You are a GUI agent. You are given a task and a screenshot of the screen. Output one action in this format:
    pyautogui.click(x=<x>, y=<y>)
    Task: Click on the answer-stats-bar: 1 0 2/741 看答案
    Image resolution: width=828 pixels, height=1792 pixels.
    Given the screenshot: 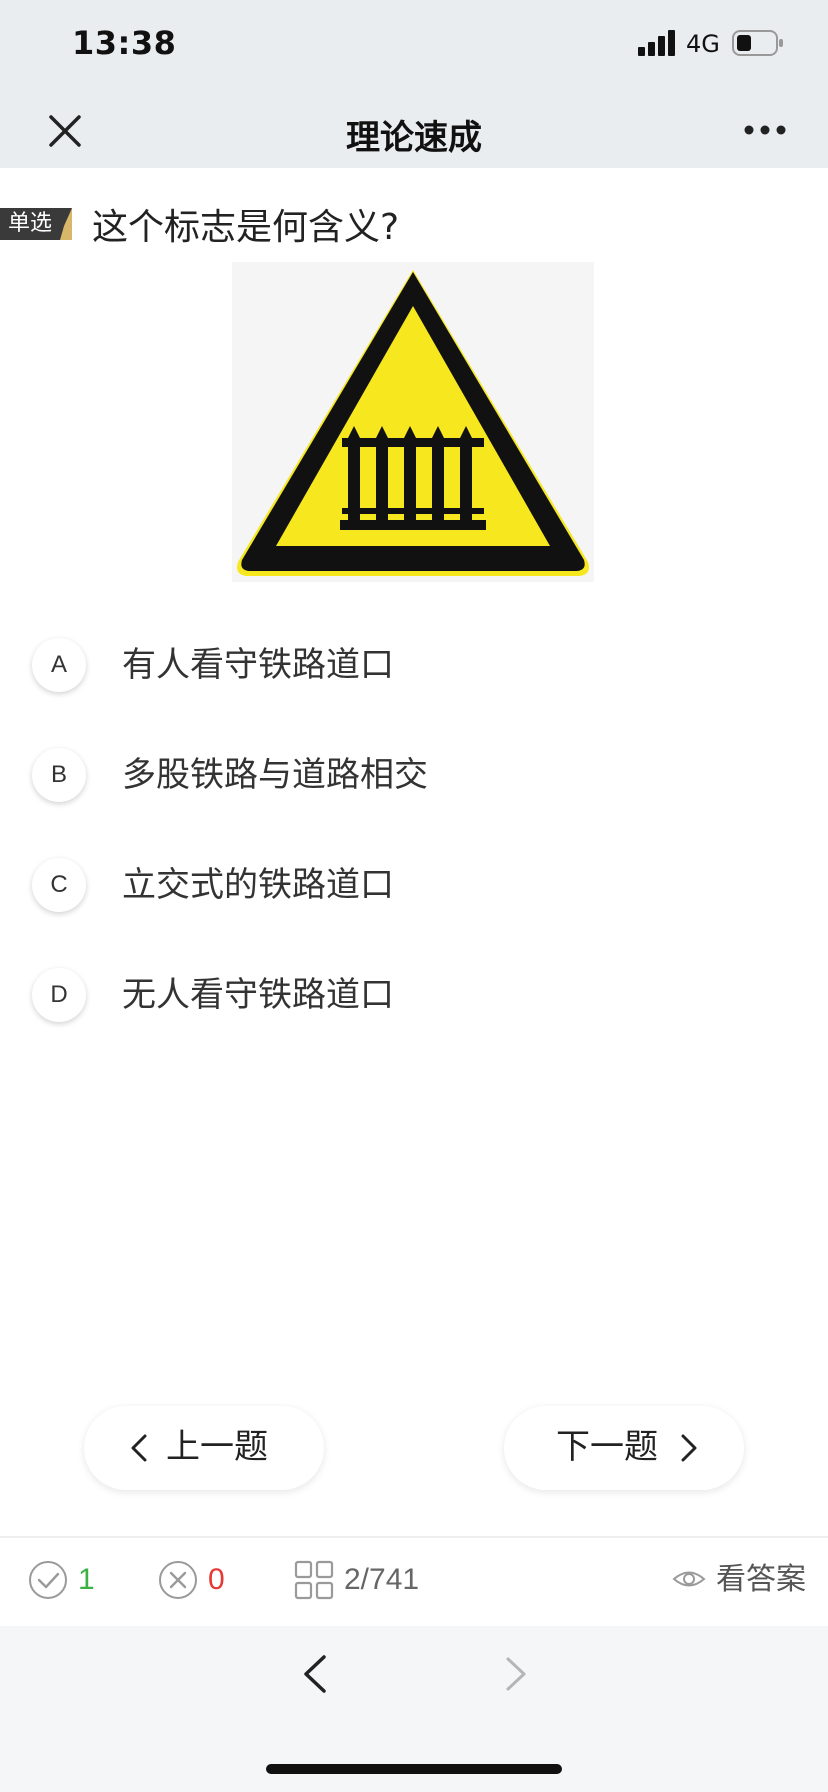 What is the action you would take?
    pyautogui.click(x=414, y=1581)
    